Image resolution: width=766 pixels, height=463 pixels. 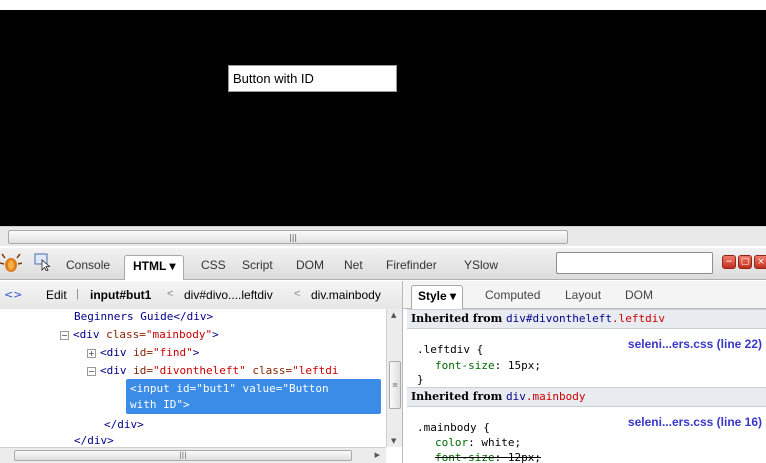 What do you see at coordinates (639, 296) in the screenshot?
I see `tab-dom-side: DOM` at bounding box center [639, 296].